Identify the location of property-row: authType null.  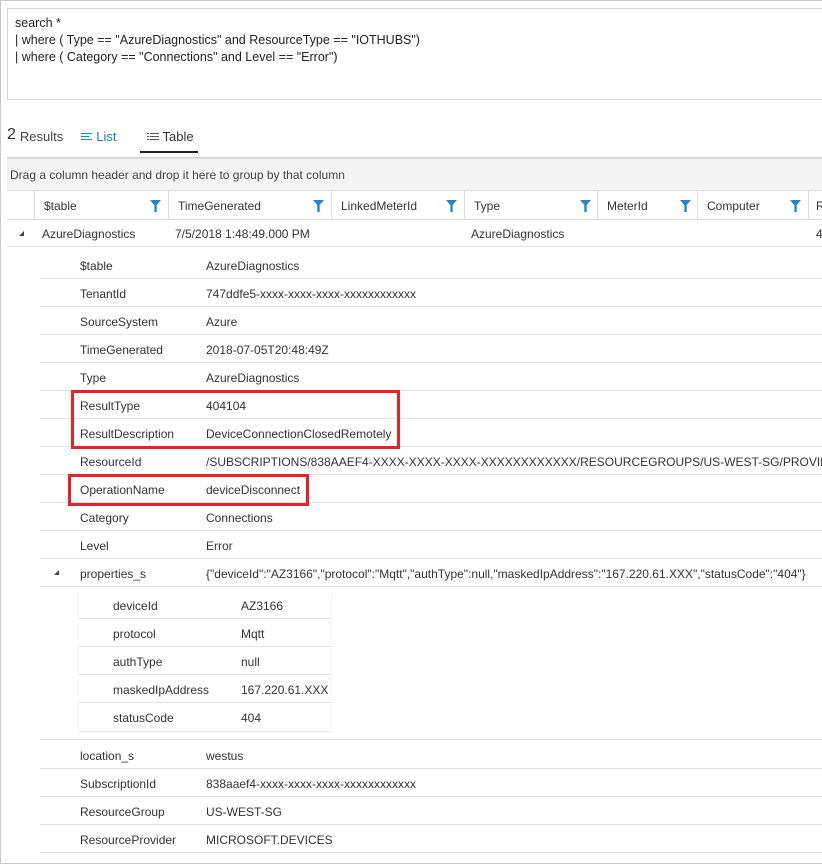
(205, 661).